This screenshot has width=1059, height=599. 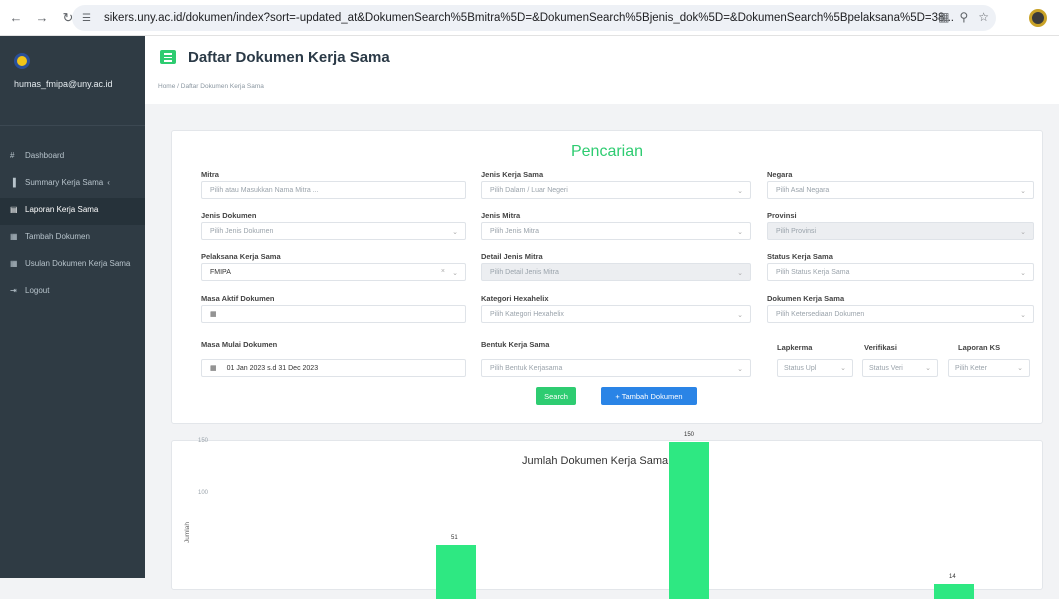 What do you see at coordinates (689, 435) in the screenshot?
I see `bar-value-label: 150` at bounding box center [689, 435].